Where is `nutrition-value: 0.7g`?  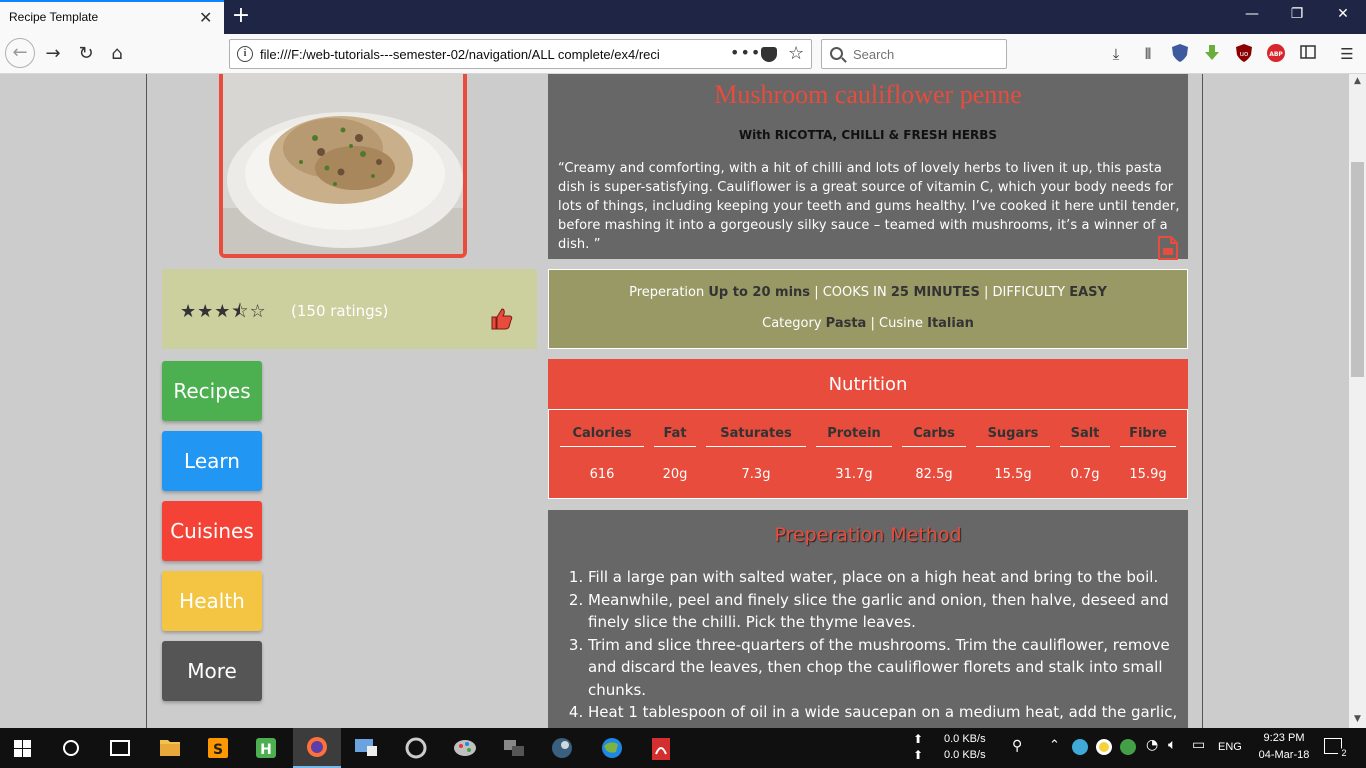 nutrition-value: 0.7g is located at coordinates (1085, 474).